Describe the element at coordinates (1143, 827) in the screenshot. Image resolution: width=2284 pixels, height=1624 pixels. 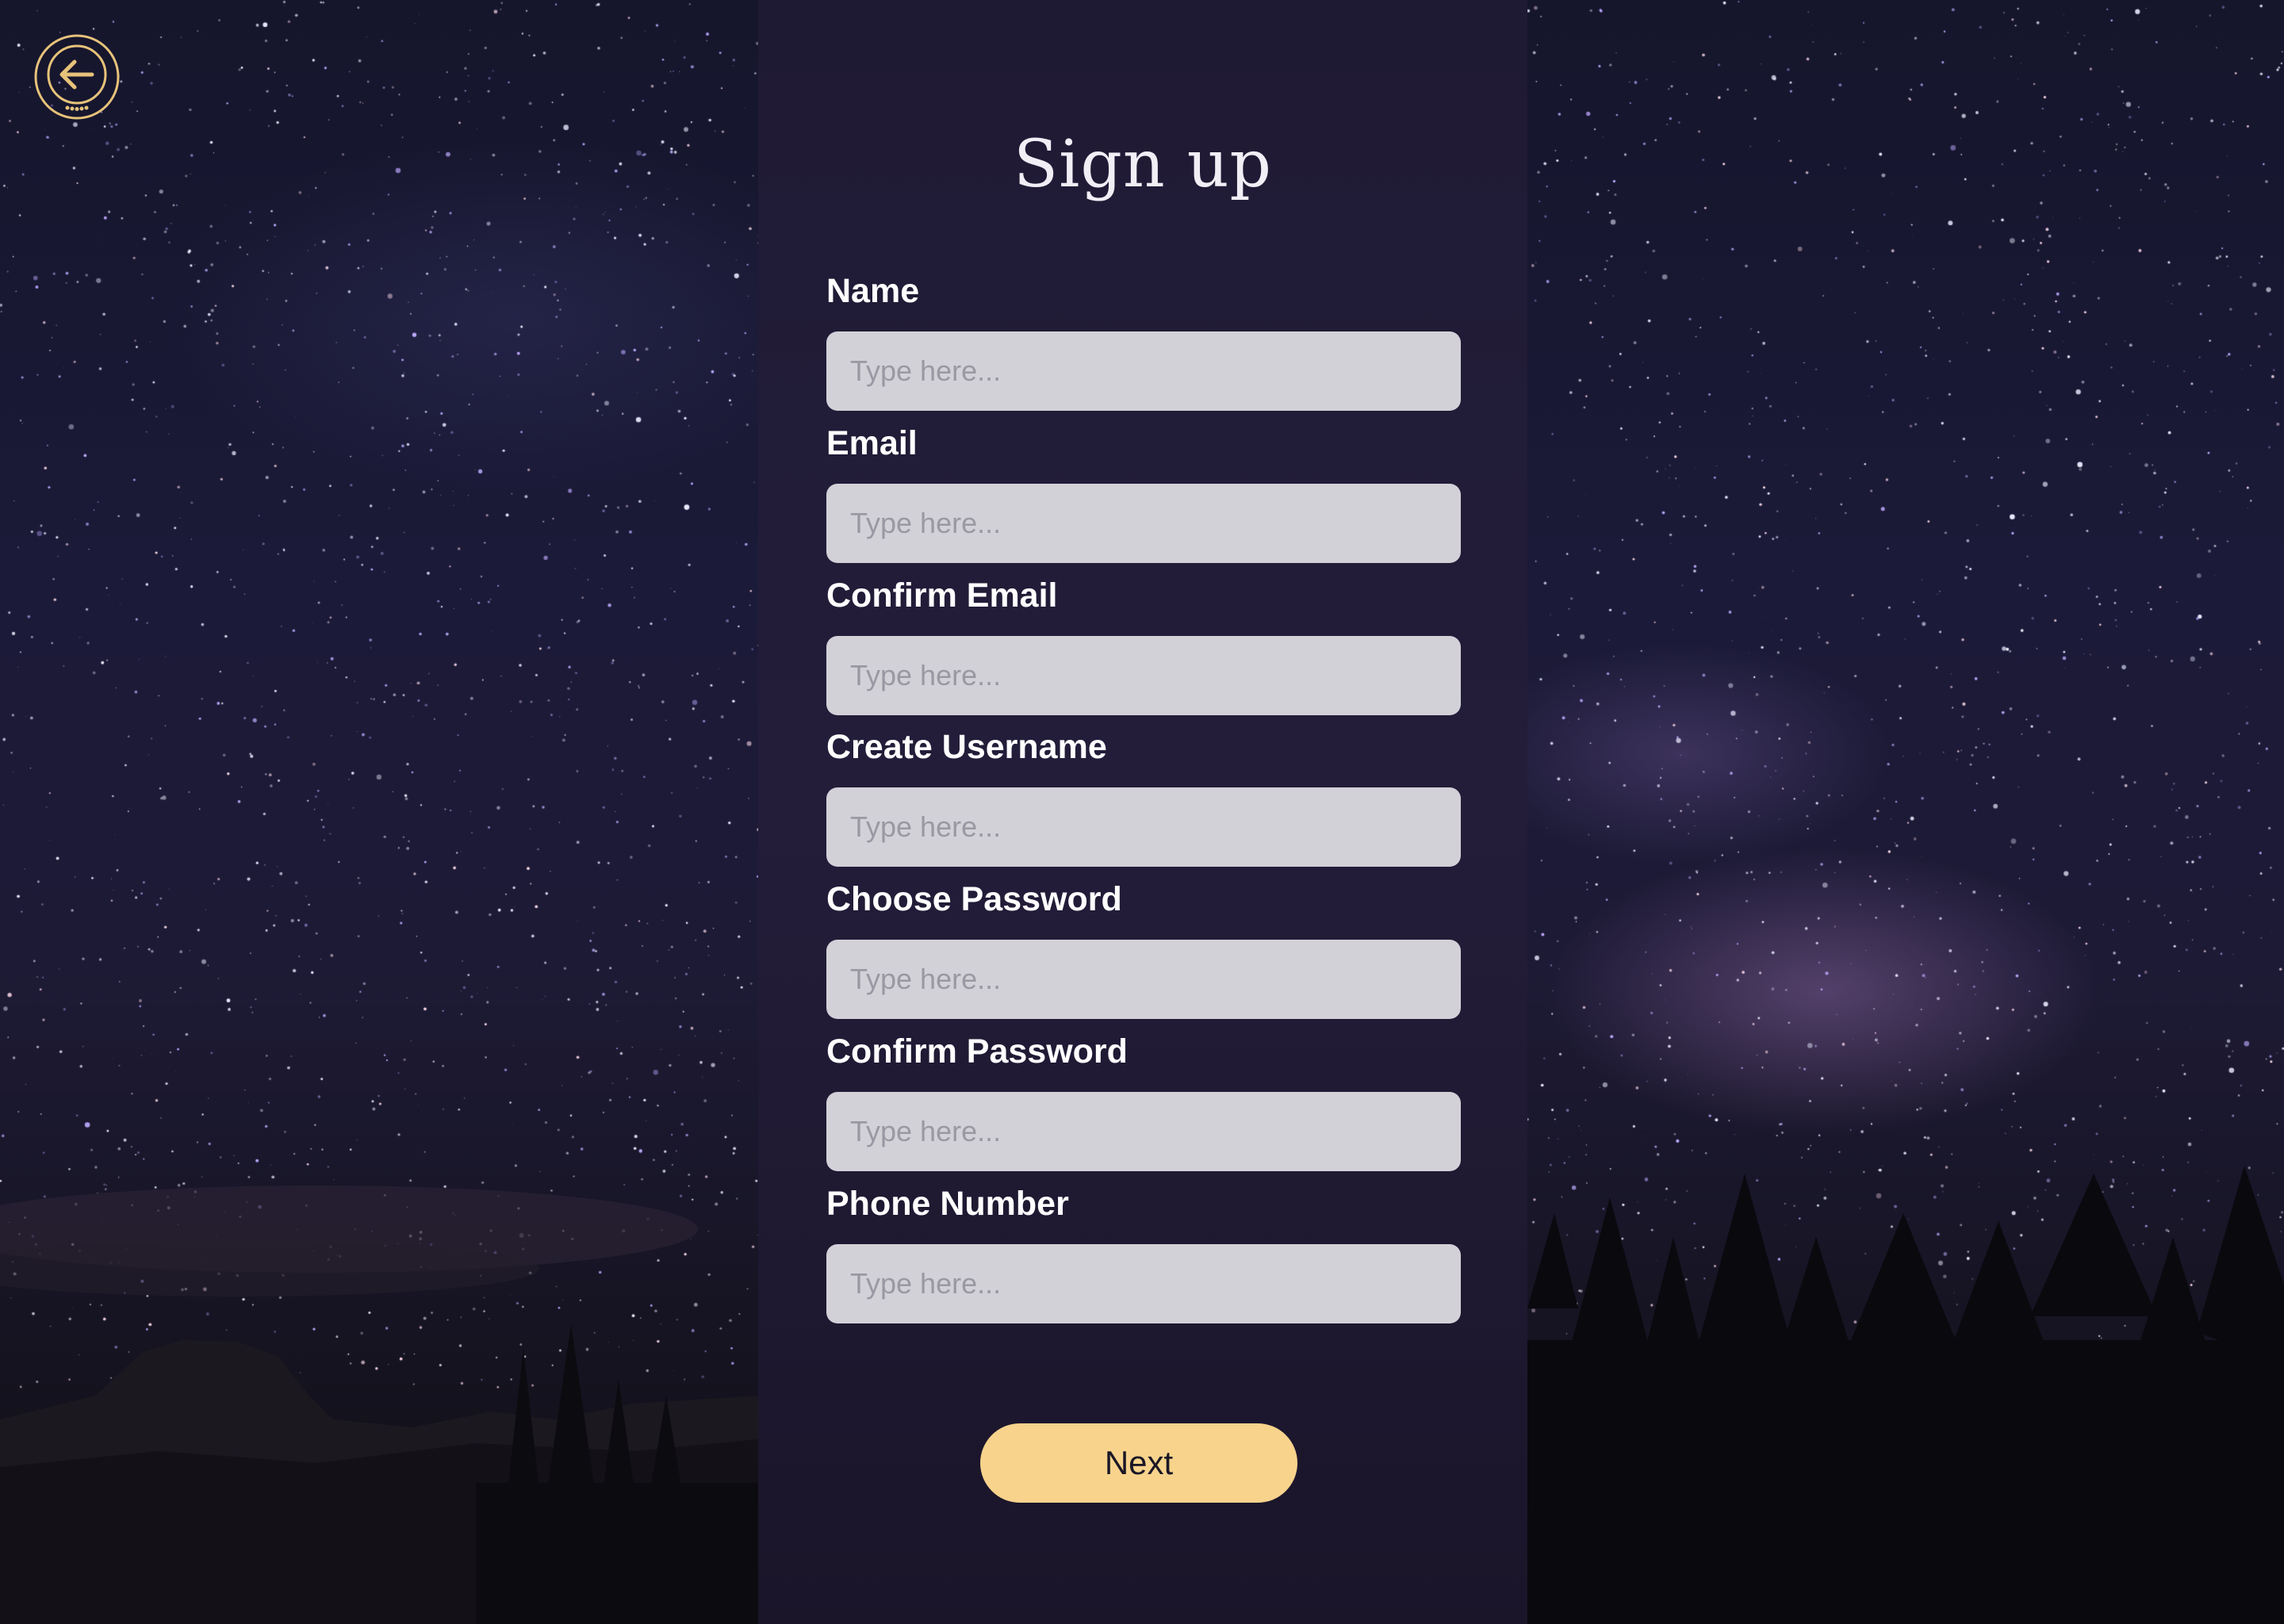
I see `create-username-input` at that location.